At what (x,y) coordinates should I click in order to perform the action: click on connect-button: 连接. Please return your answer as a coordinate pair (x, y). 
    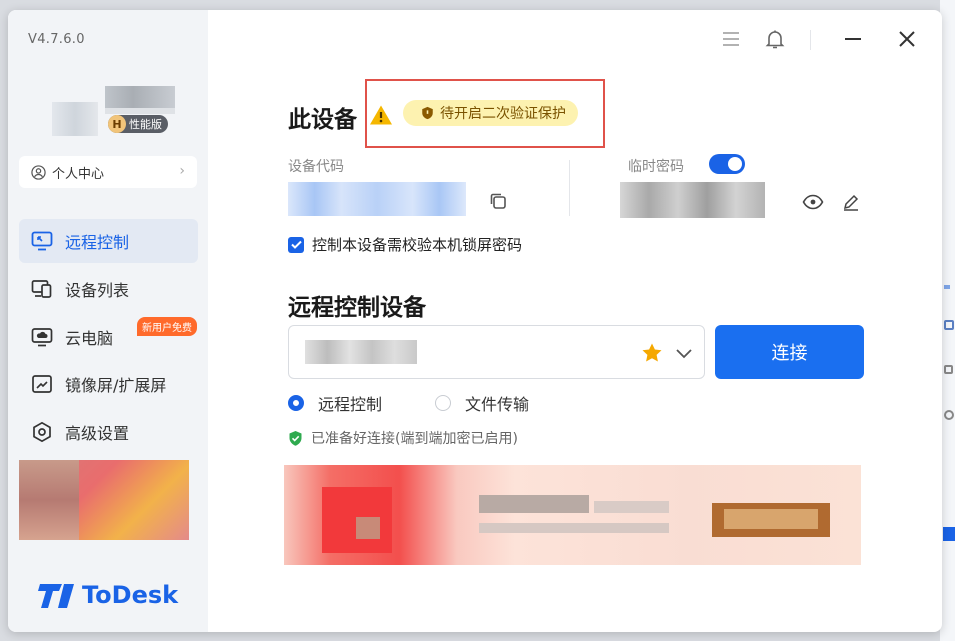
    Looking at the image, I should click on (789, 352).